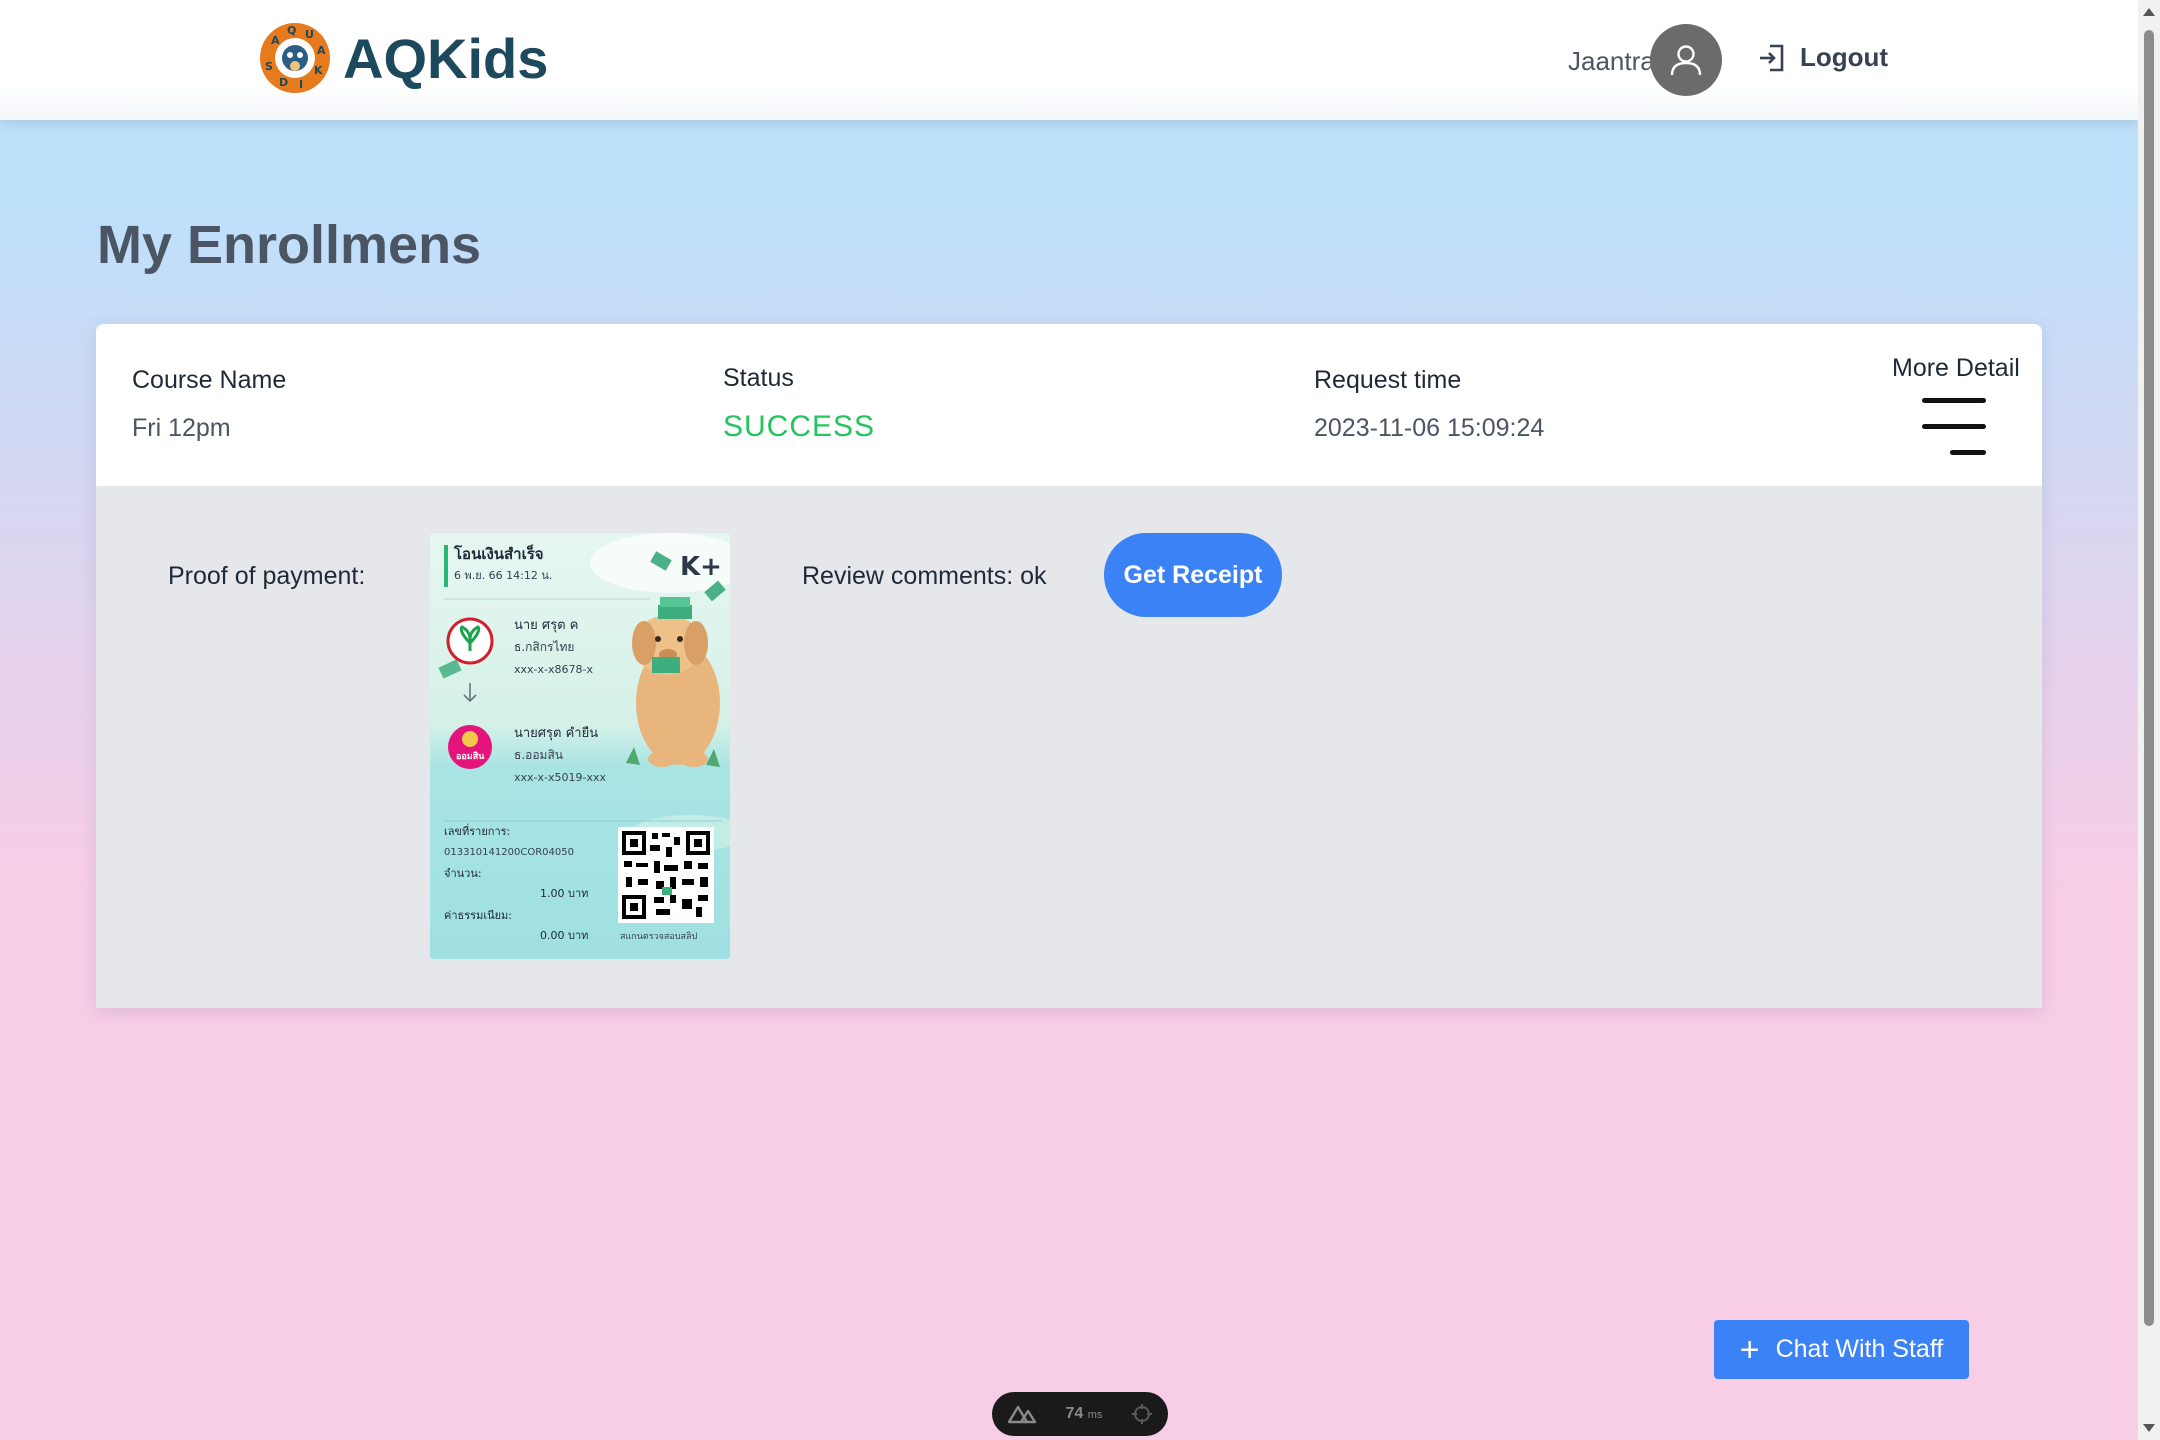 This screenshot has width=2160, height=1440. I want to click on slip-qr-caption: สแกนตรวจสอบสลิป, so click(659, 936).